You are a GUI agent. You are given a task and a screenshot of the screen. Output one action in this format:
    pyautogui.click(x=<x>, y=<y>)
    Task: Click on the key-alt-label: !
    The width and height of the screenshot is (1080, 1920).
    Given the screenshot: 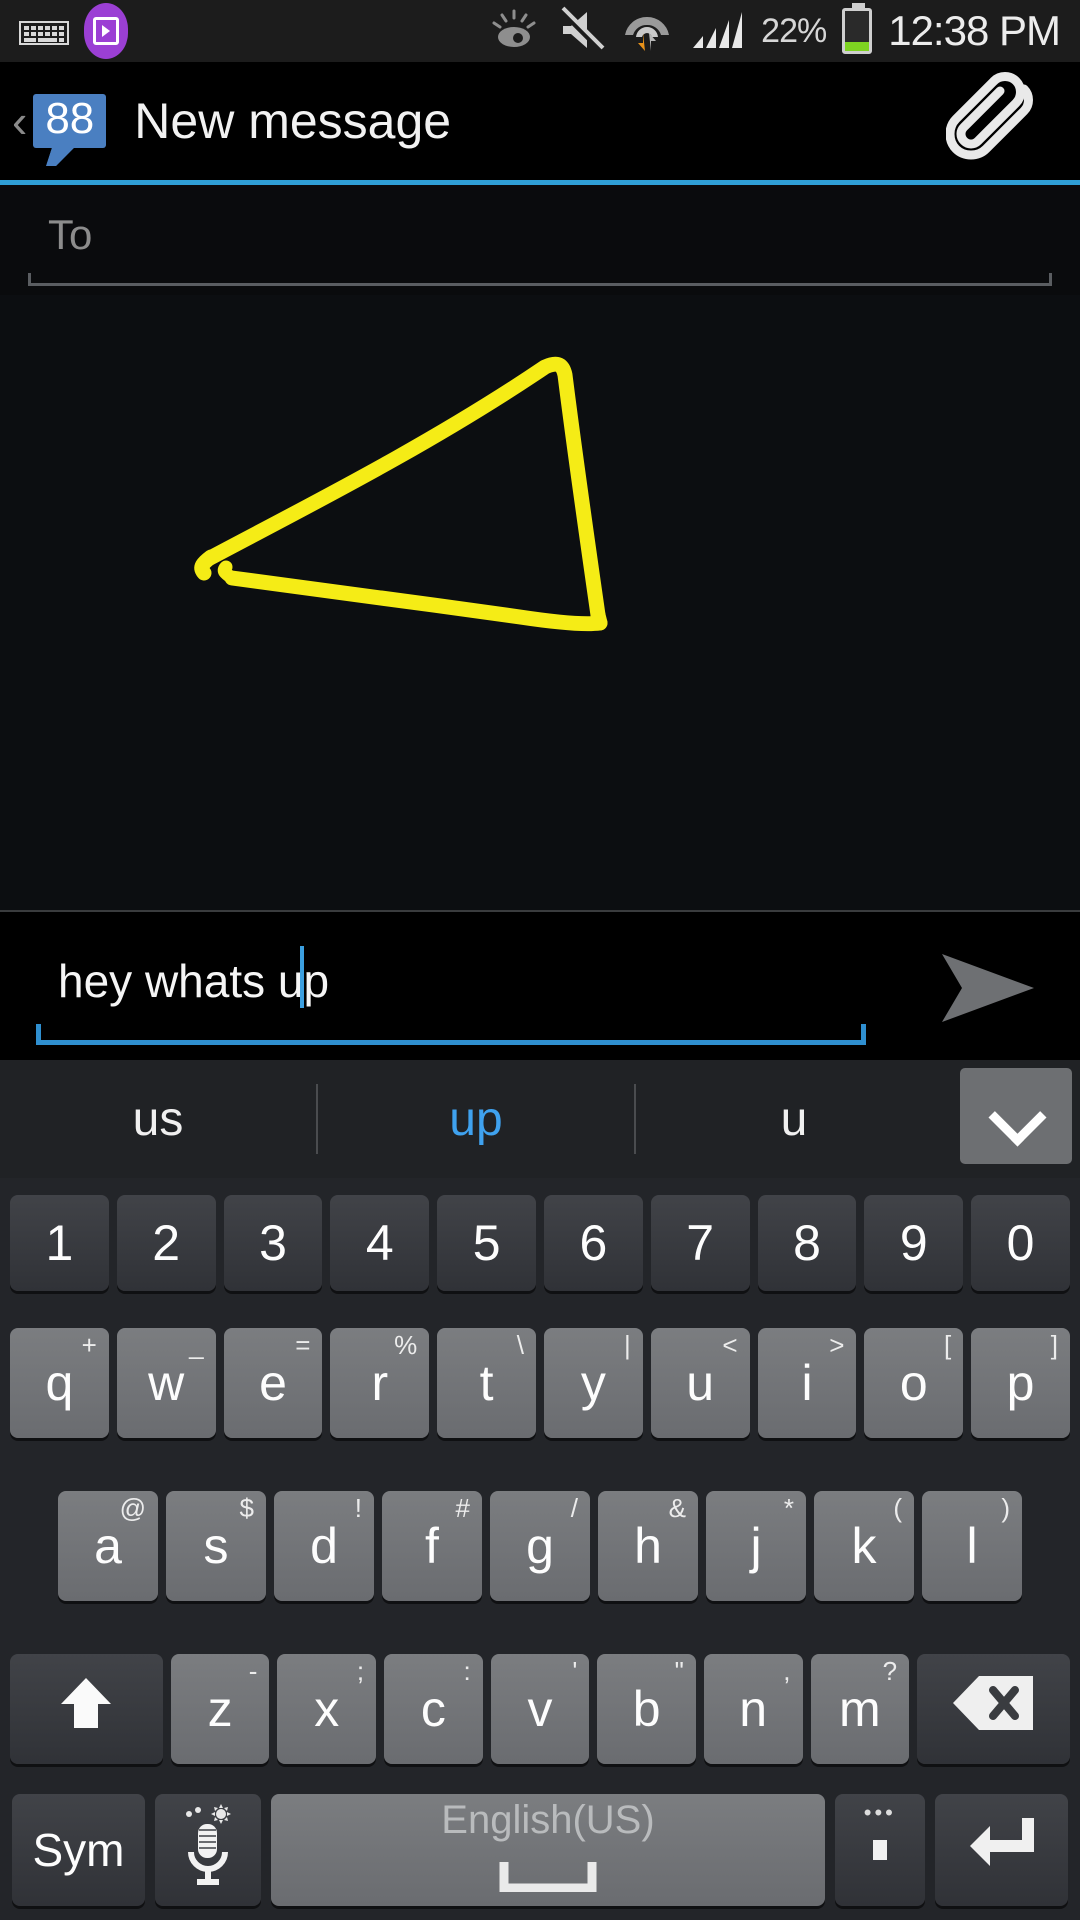 What is the action you would take?
    pyautogui.click(x=358, y=1508)
    